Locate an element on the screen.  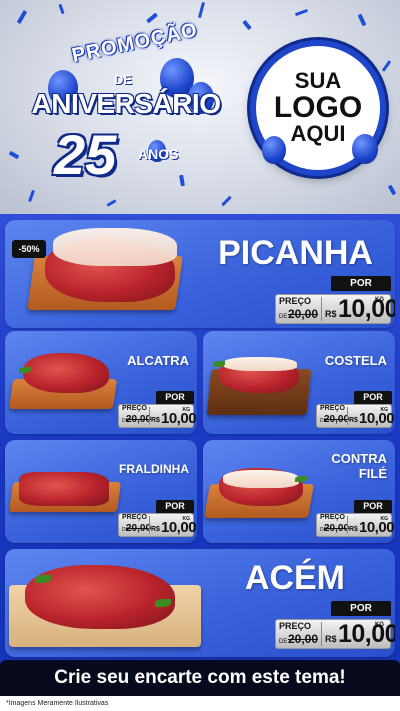
product-name: FRALDINHA is located at coordinates (154, 469).